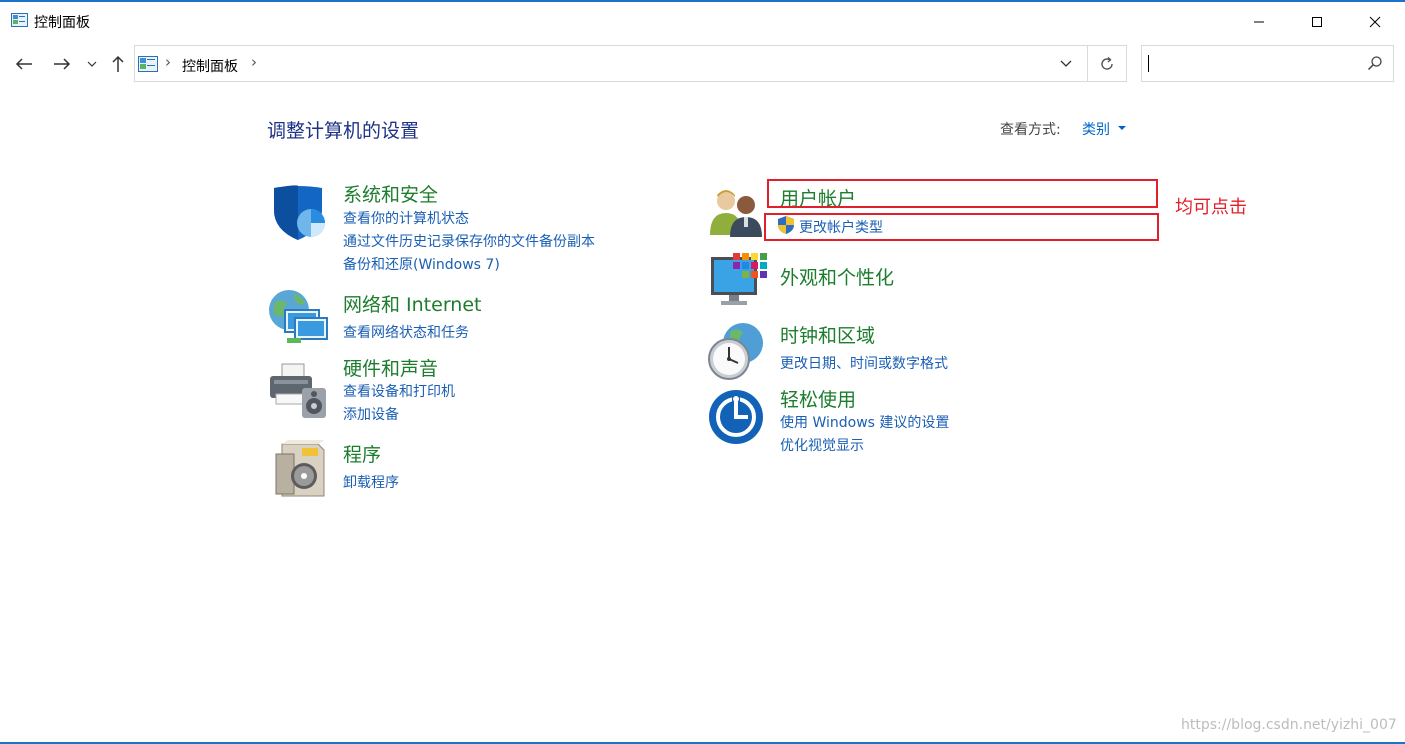 The height and width of the screenshot is (744, 1405). What do you see at coordinates (737, 214) in the screenshot?
I see `users-icon` at bounding box center [737, 214].